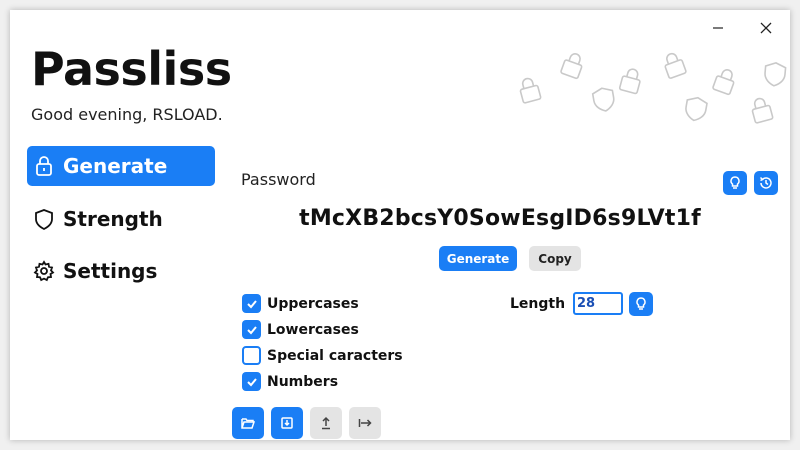  Describe the element at coordinates (251, 355) in the screenshot. I see `special-characters-checkbox` at that location.